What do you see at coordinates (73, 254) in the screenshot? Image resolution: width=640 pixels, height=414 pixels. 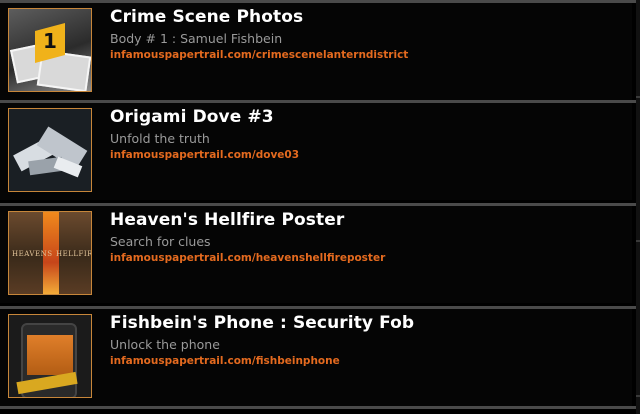 I see `poster-text-right: HELLFIRE` at bounding box center [73, 254].